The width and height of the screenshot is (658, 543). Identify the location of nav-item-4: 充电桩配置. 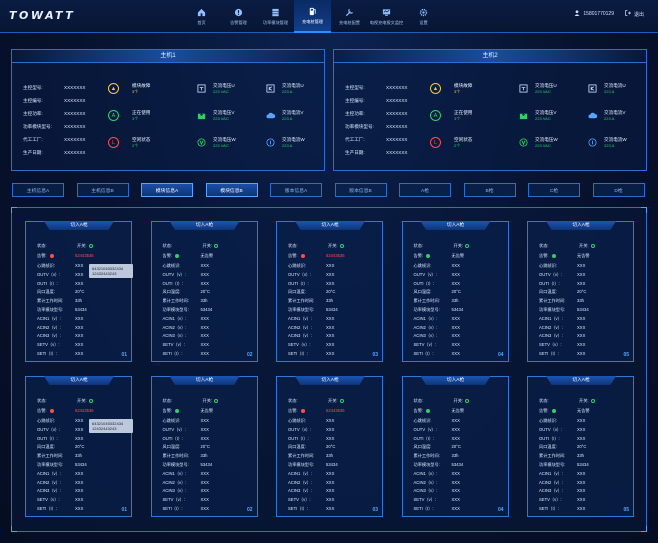
(349, 16).